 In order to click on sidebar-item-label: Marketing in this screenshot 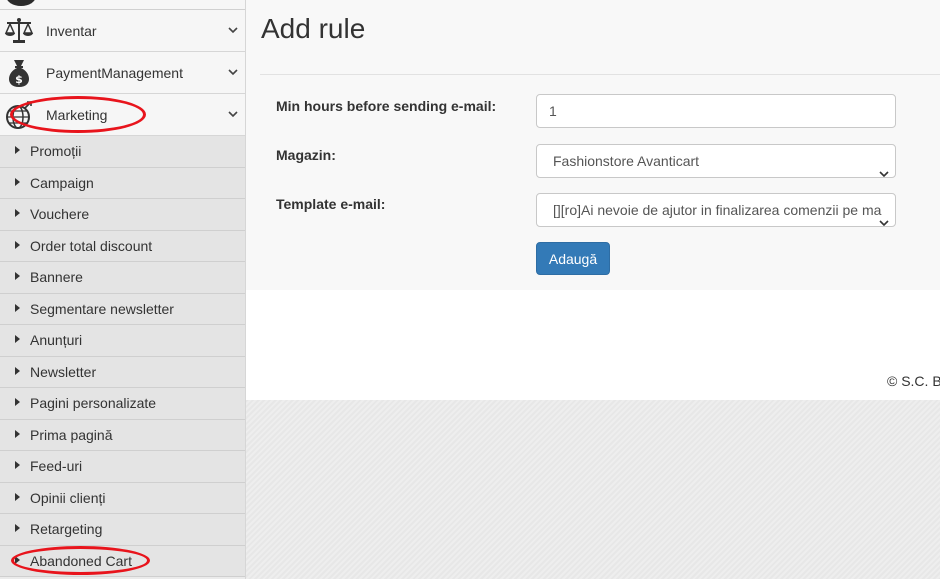, I will do `click(77, 115)`.